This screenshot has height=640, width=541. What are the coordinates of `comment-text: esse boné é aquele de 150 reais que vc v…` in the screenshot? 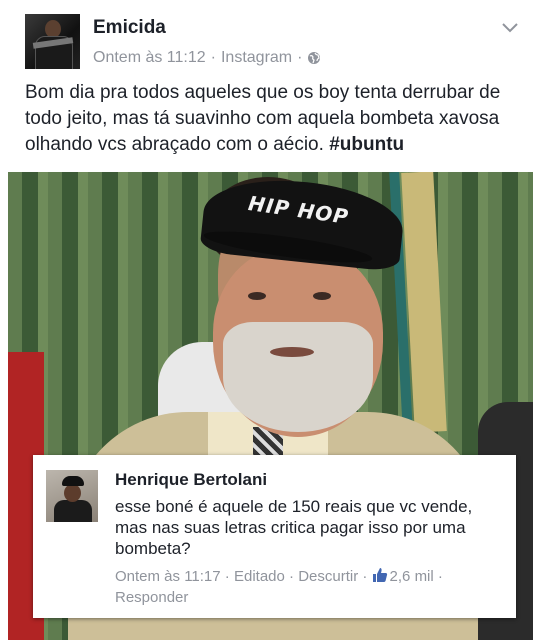 It's located at (294, 527).